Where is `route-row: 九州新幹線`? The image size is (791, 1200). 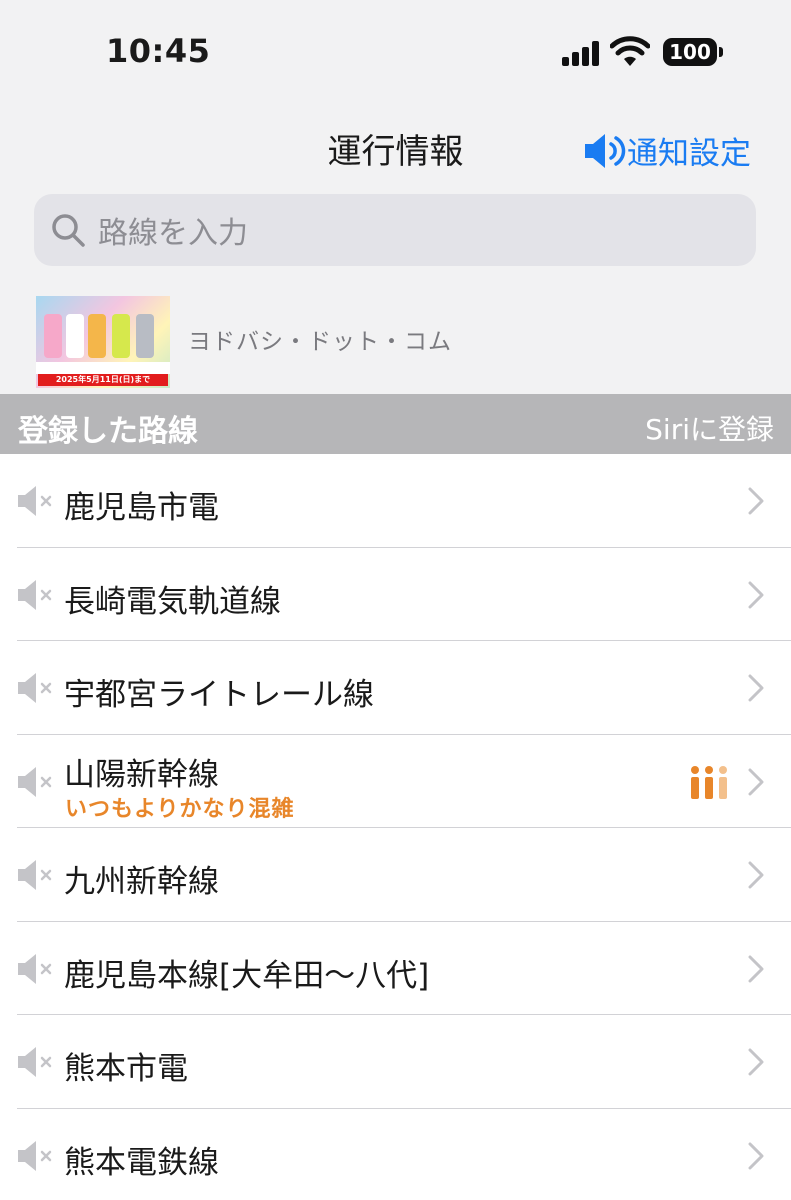 route-row: 九州新幹線 is located at coordinates (404, 875).